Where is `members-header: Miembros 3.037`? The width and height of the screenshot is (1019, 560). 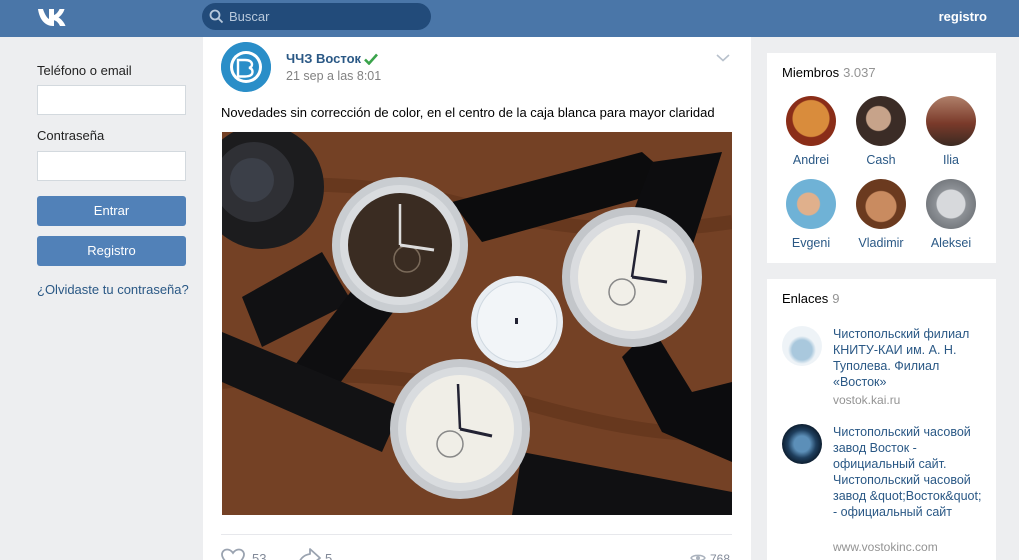
members-header: Miembros 3.037 is located at coordinates (829, 72).